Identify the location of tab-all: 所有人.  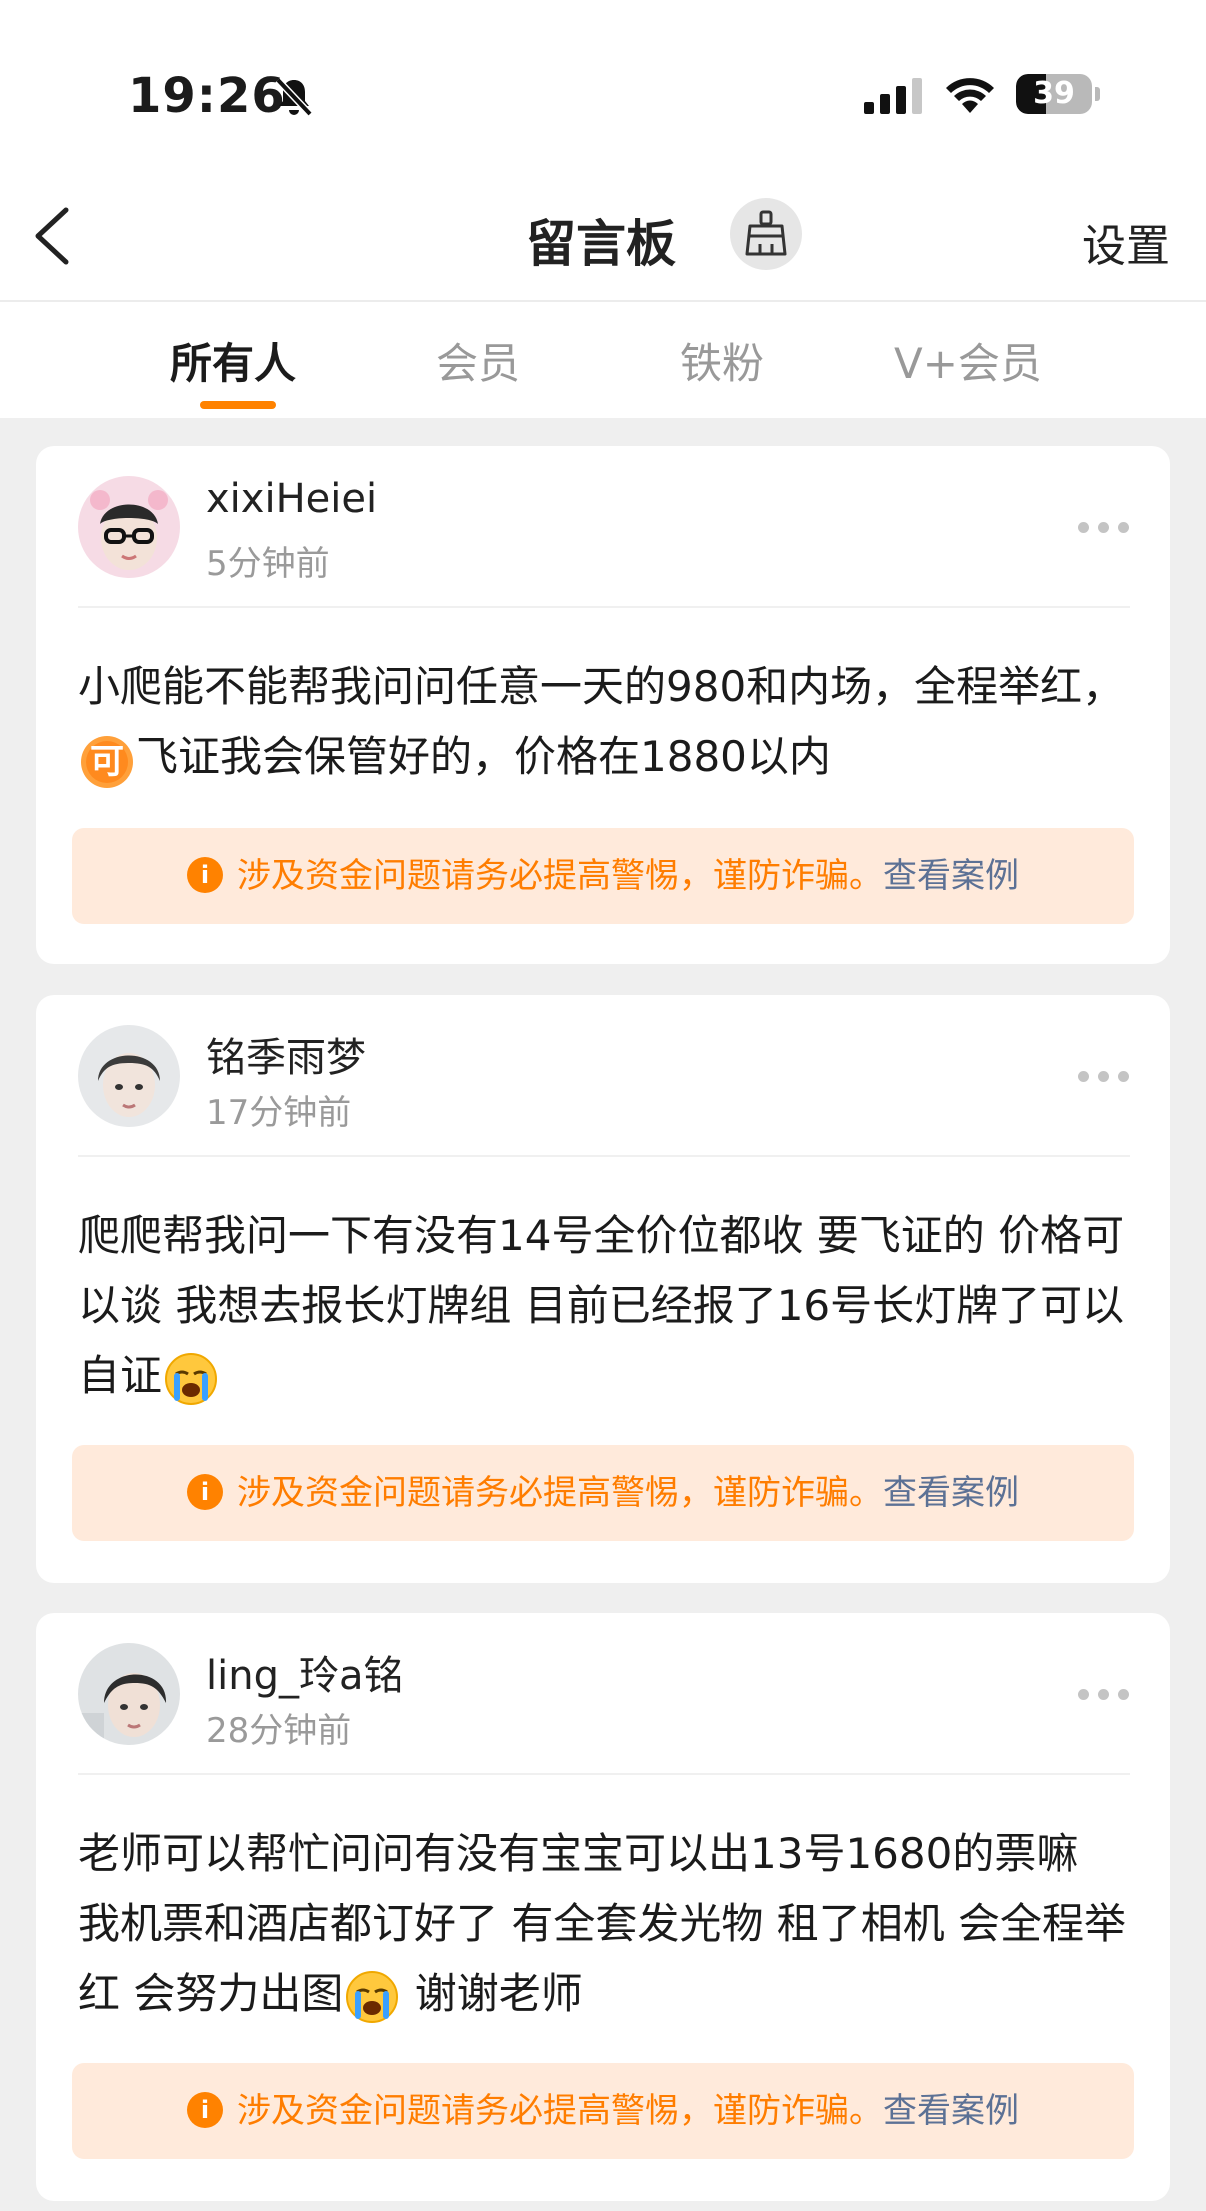
(233, 360).